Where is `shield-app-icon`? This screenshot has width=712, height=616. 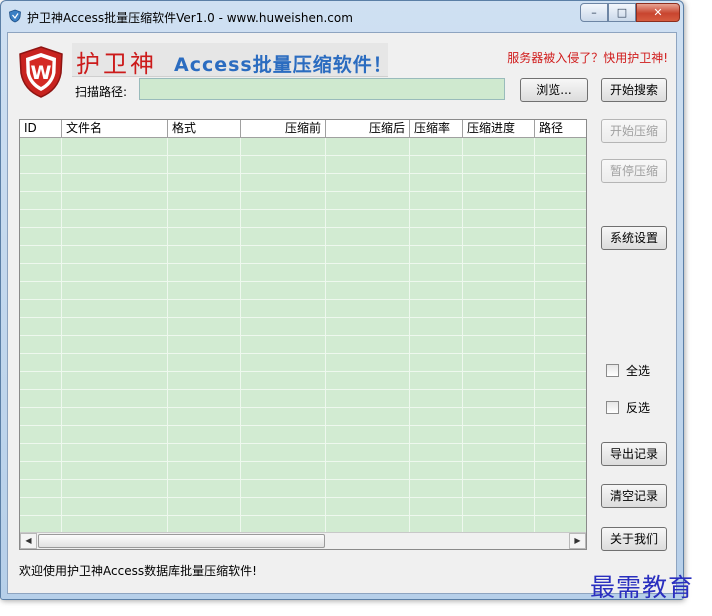
shield-app-icon is located at coordinates (15, 16).